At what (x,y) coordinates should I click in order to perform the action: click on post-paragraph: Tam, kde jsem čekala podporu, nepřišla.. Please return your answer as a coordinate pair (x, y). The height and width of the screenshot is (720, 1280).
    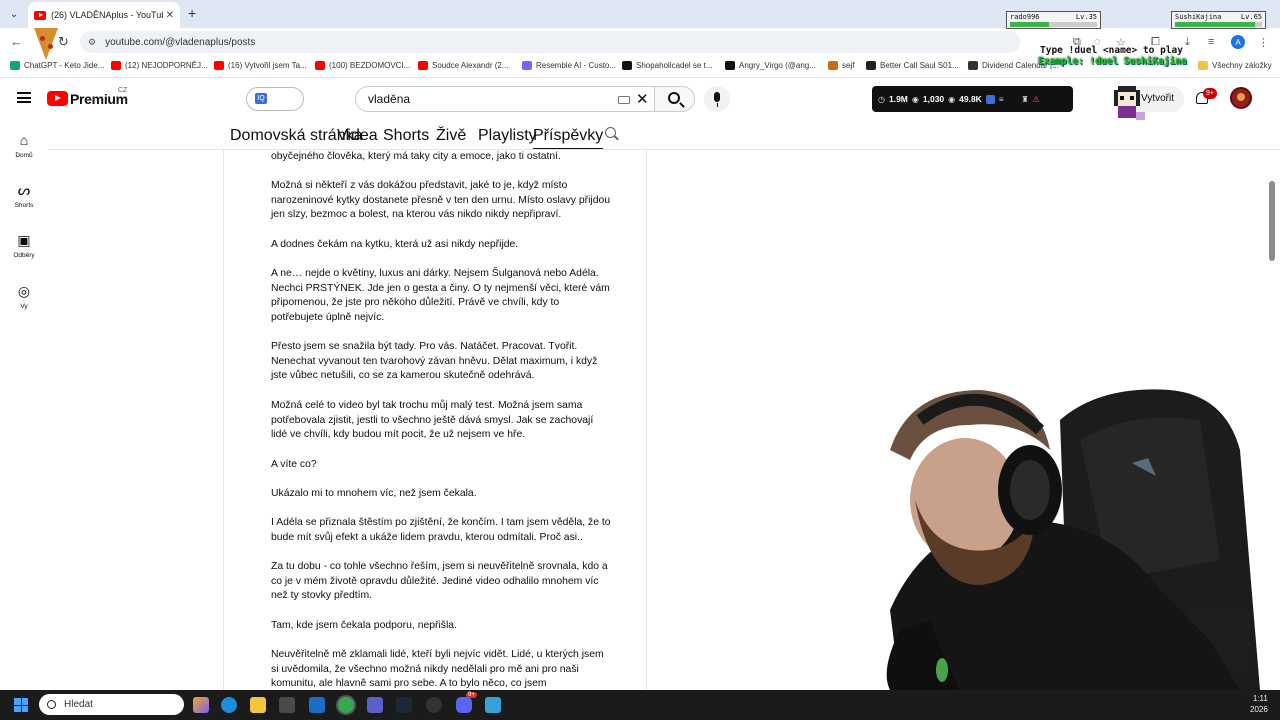
    Looking at the image, I should click on (364, 625).